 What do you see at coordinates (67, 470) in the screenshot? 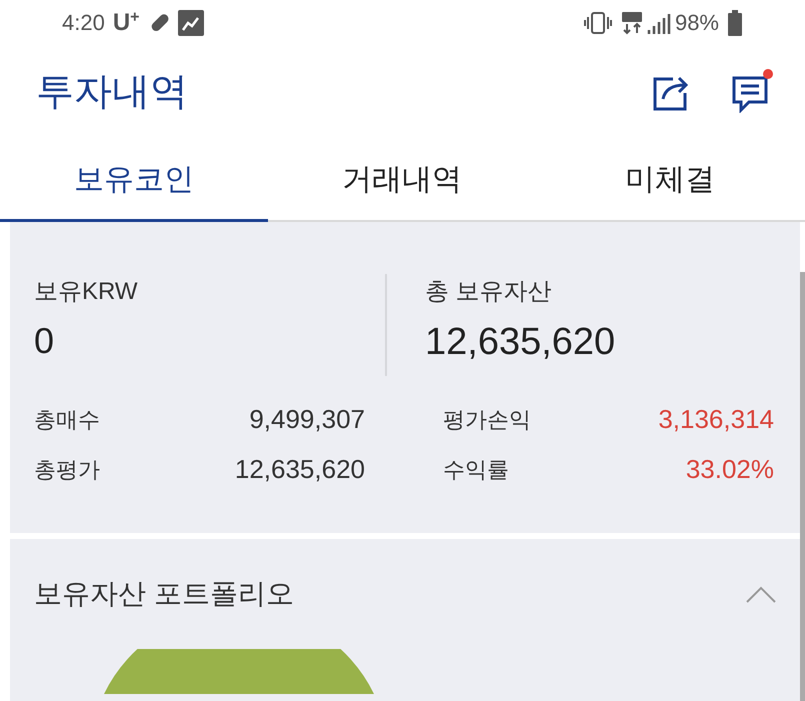
I see `row-label: 총평가` at bounding box center [67, 470].